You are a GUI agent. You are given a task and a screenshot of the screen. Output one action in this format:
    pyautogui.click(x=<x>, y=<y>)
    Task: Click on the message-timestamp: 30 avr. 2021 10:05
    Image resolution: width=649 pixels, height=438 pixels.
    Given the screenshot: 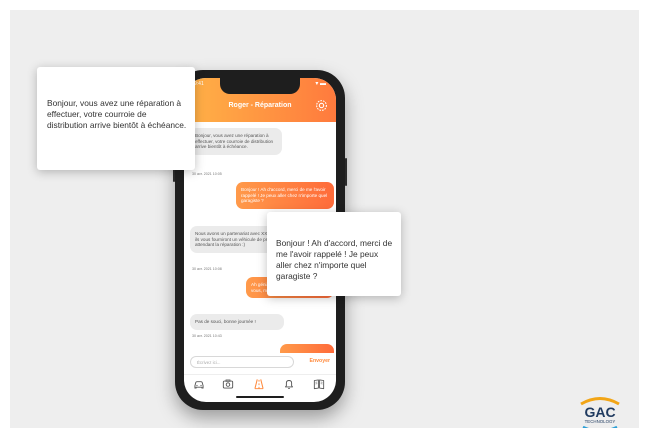 What is the action you would take?
    pyautogui.click(x=207, y=174)
    